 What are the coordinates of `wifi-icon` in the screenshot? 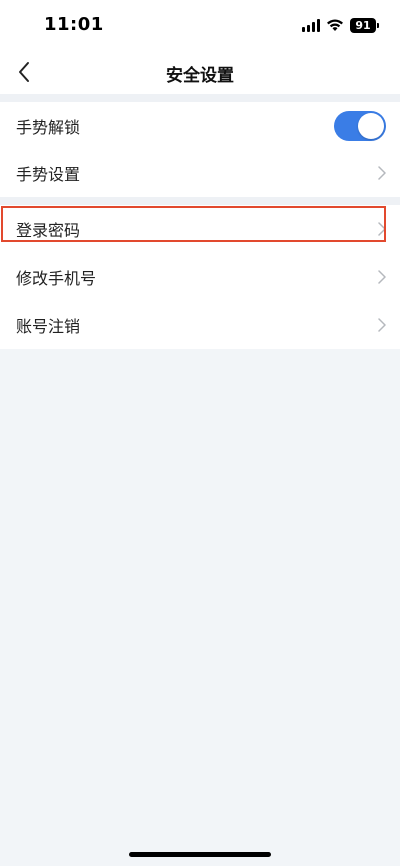 It's located at (335, 25).